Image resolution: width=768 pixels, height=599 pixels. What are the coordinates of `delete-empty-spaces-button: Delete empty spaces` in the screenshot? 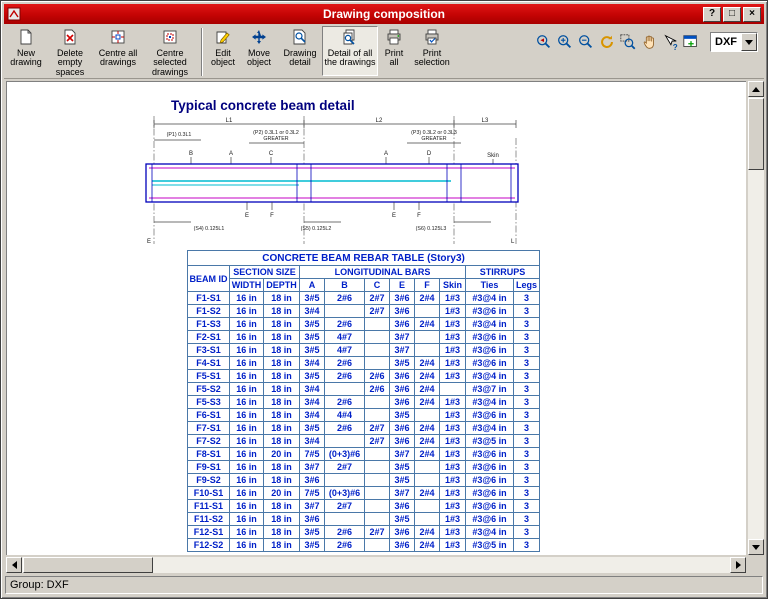 It's located at (70, 51).